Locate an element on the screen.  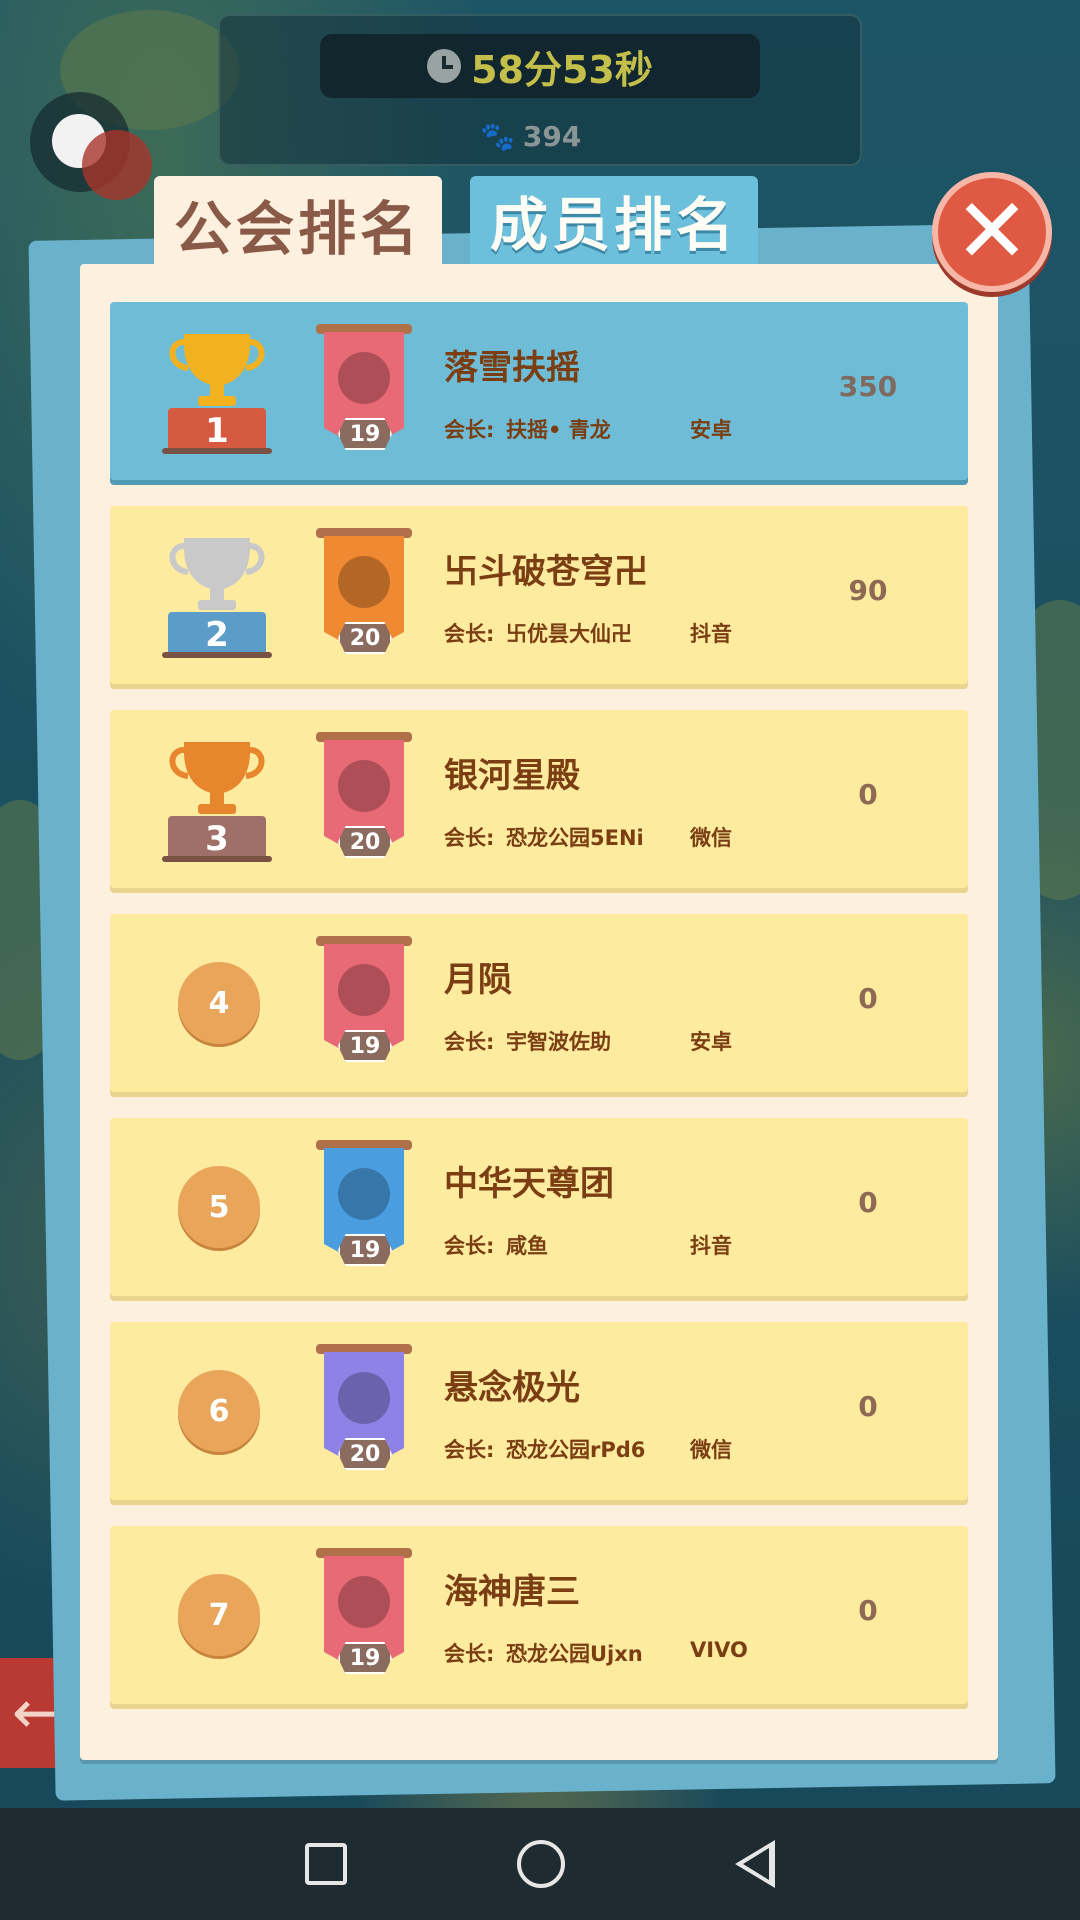
guild-row: 7 19 海神唐三 会长: 恐龙公园Ujxn VIVO 0 is located at coordinates (539, 1615).